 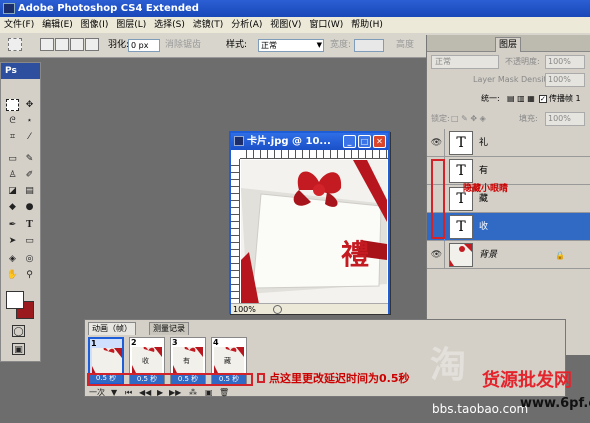 What do you see at coordinates (508, 44) in the screenshot?
I see `tab-layers: 图层` at bounding box center [508, 44].